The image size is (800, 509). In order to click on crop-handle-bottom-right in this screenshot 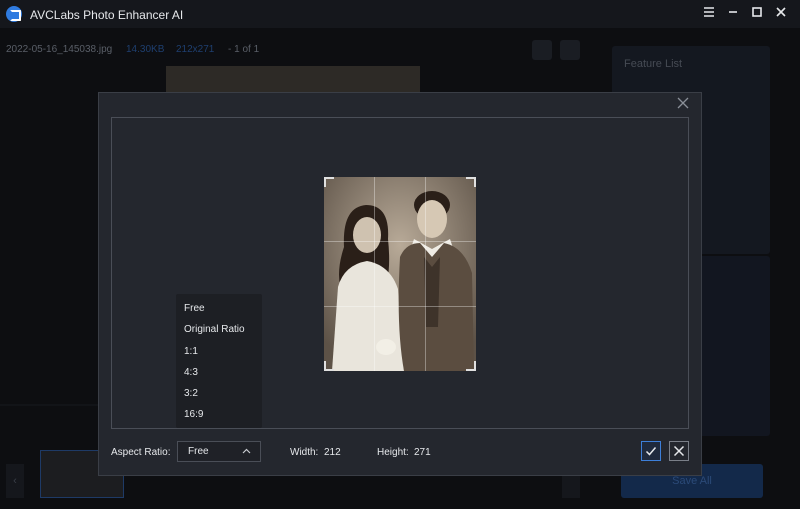, I will do `click(471, 366)`.